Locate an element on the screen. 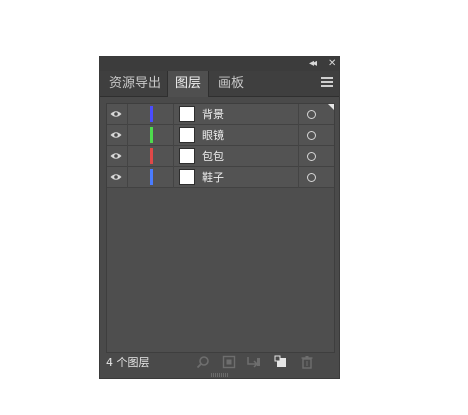  panel-tabbar: 资源导出 图层 画板 is located at coordinates (219, 84).